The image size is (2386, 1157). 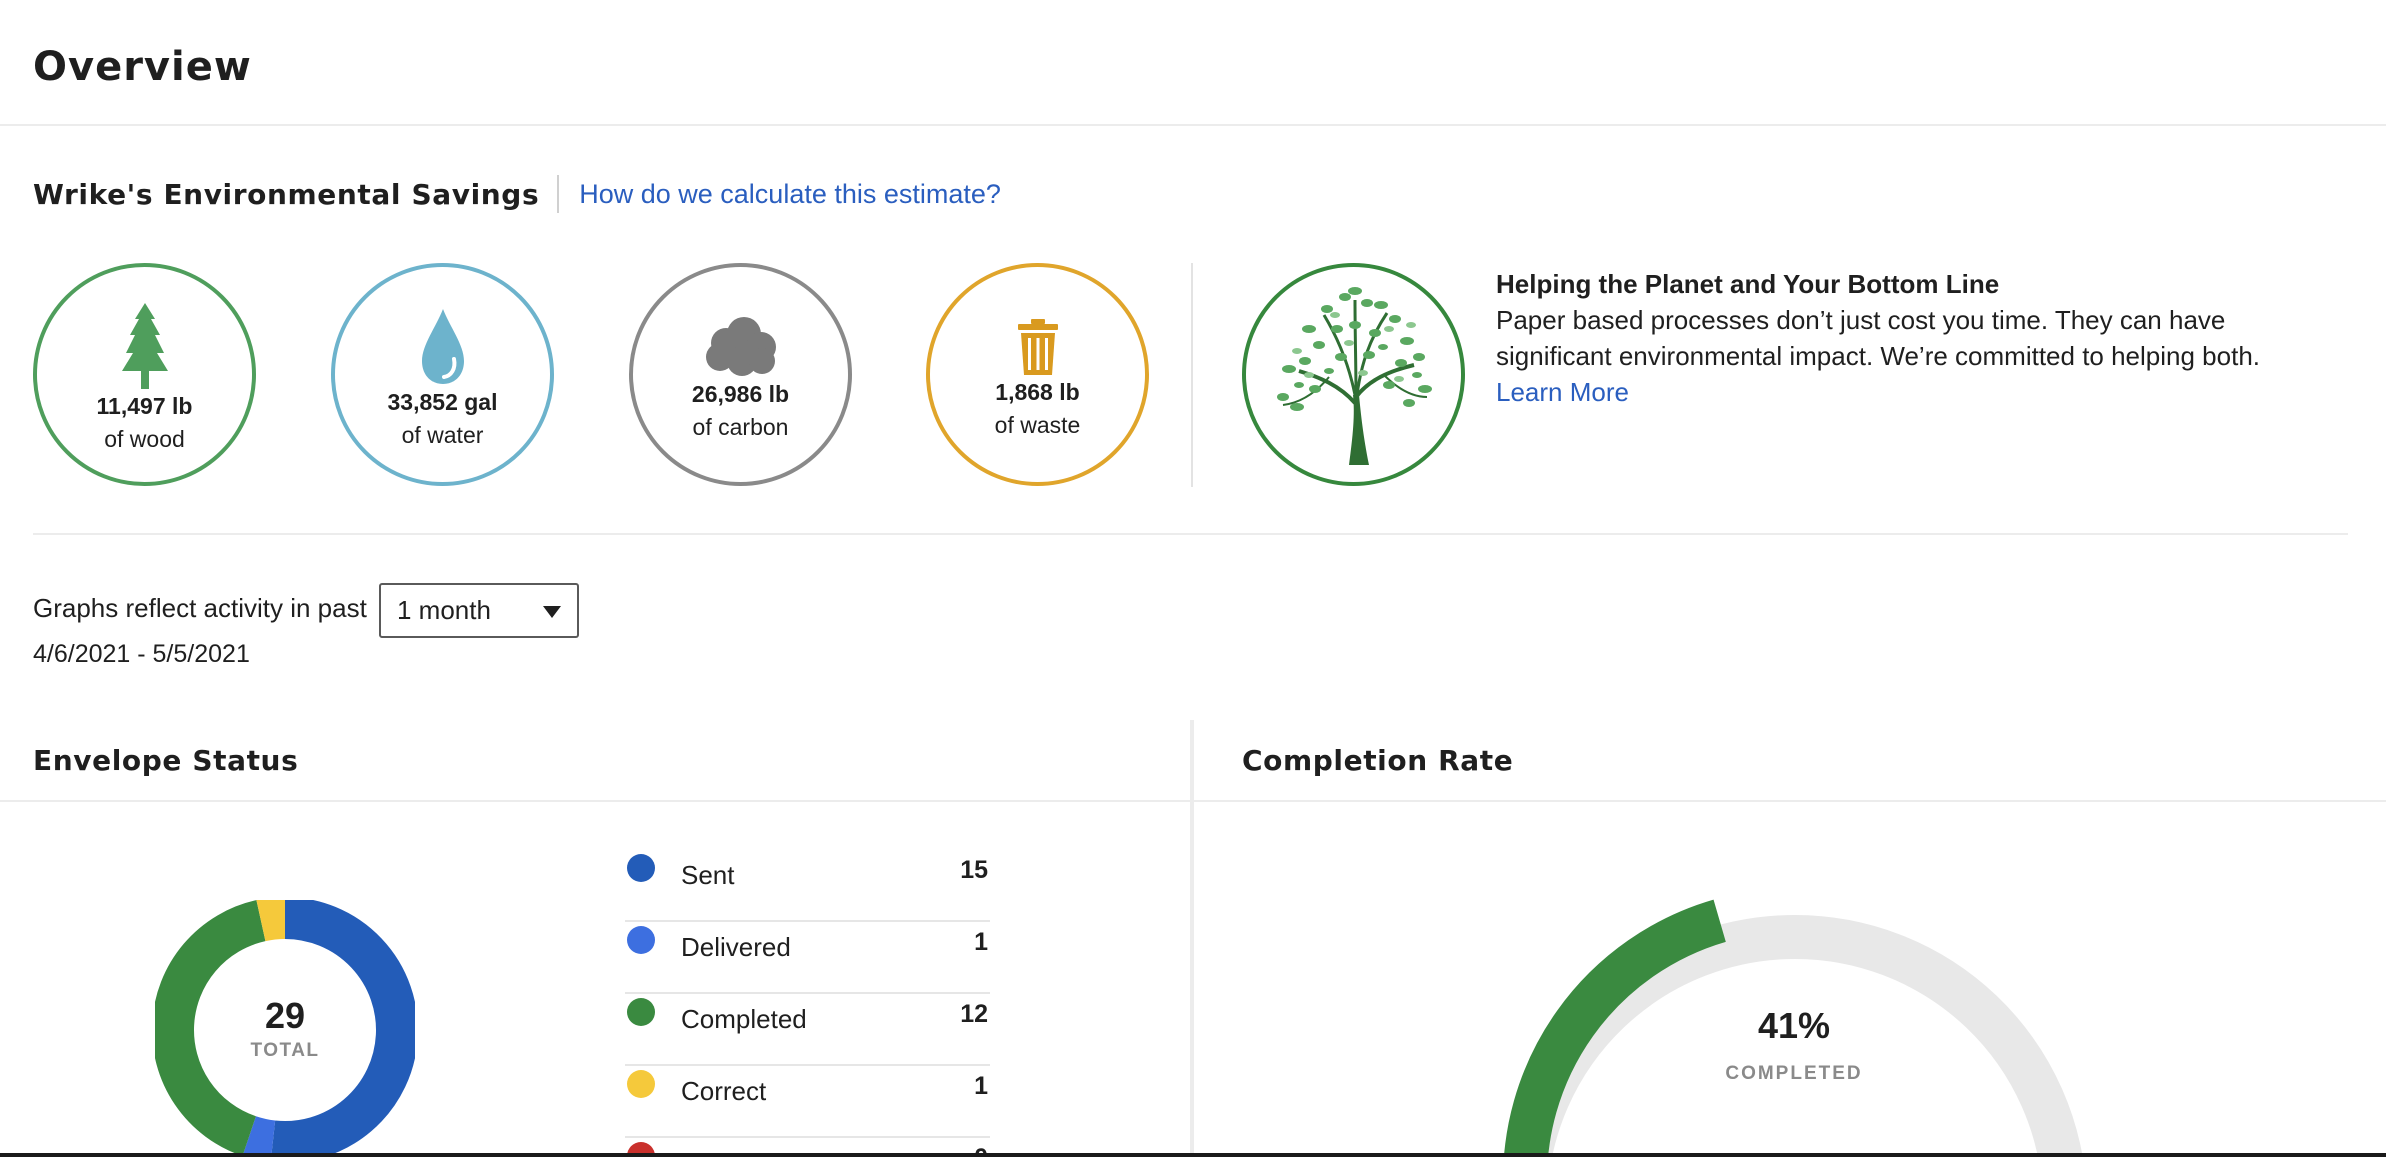 What do you see at coordinates (641, 868) in the screenshot?
I see `sent-dot` at bounding box center [641, 868].